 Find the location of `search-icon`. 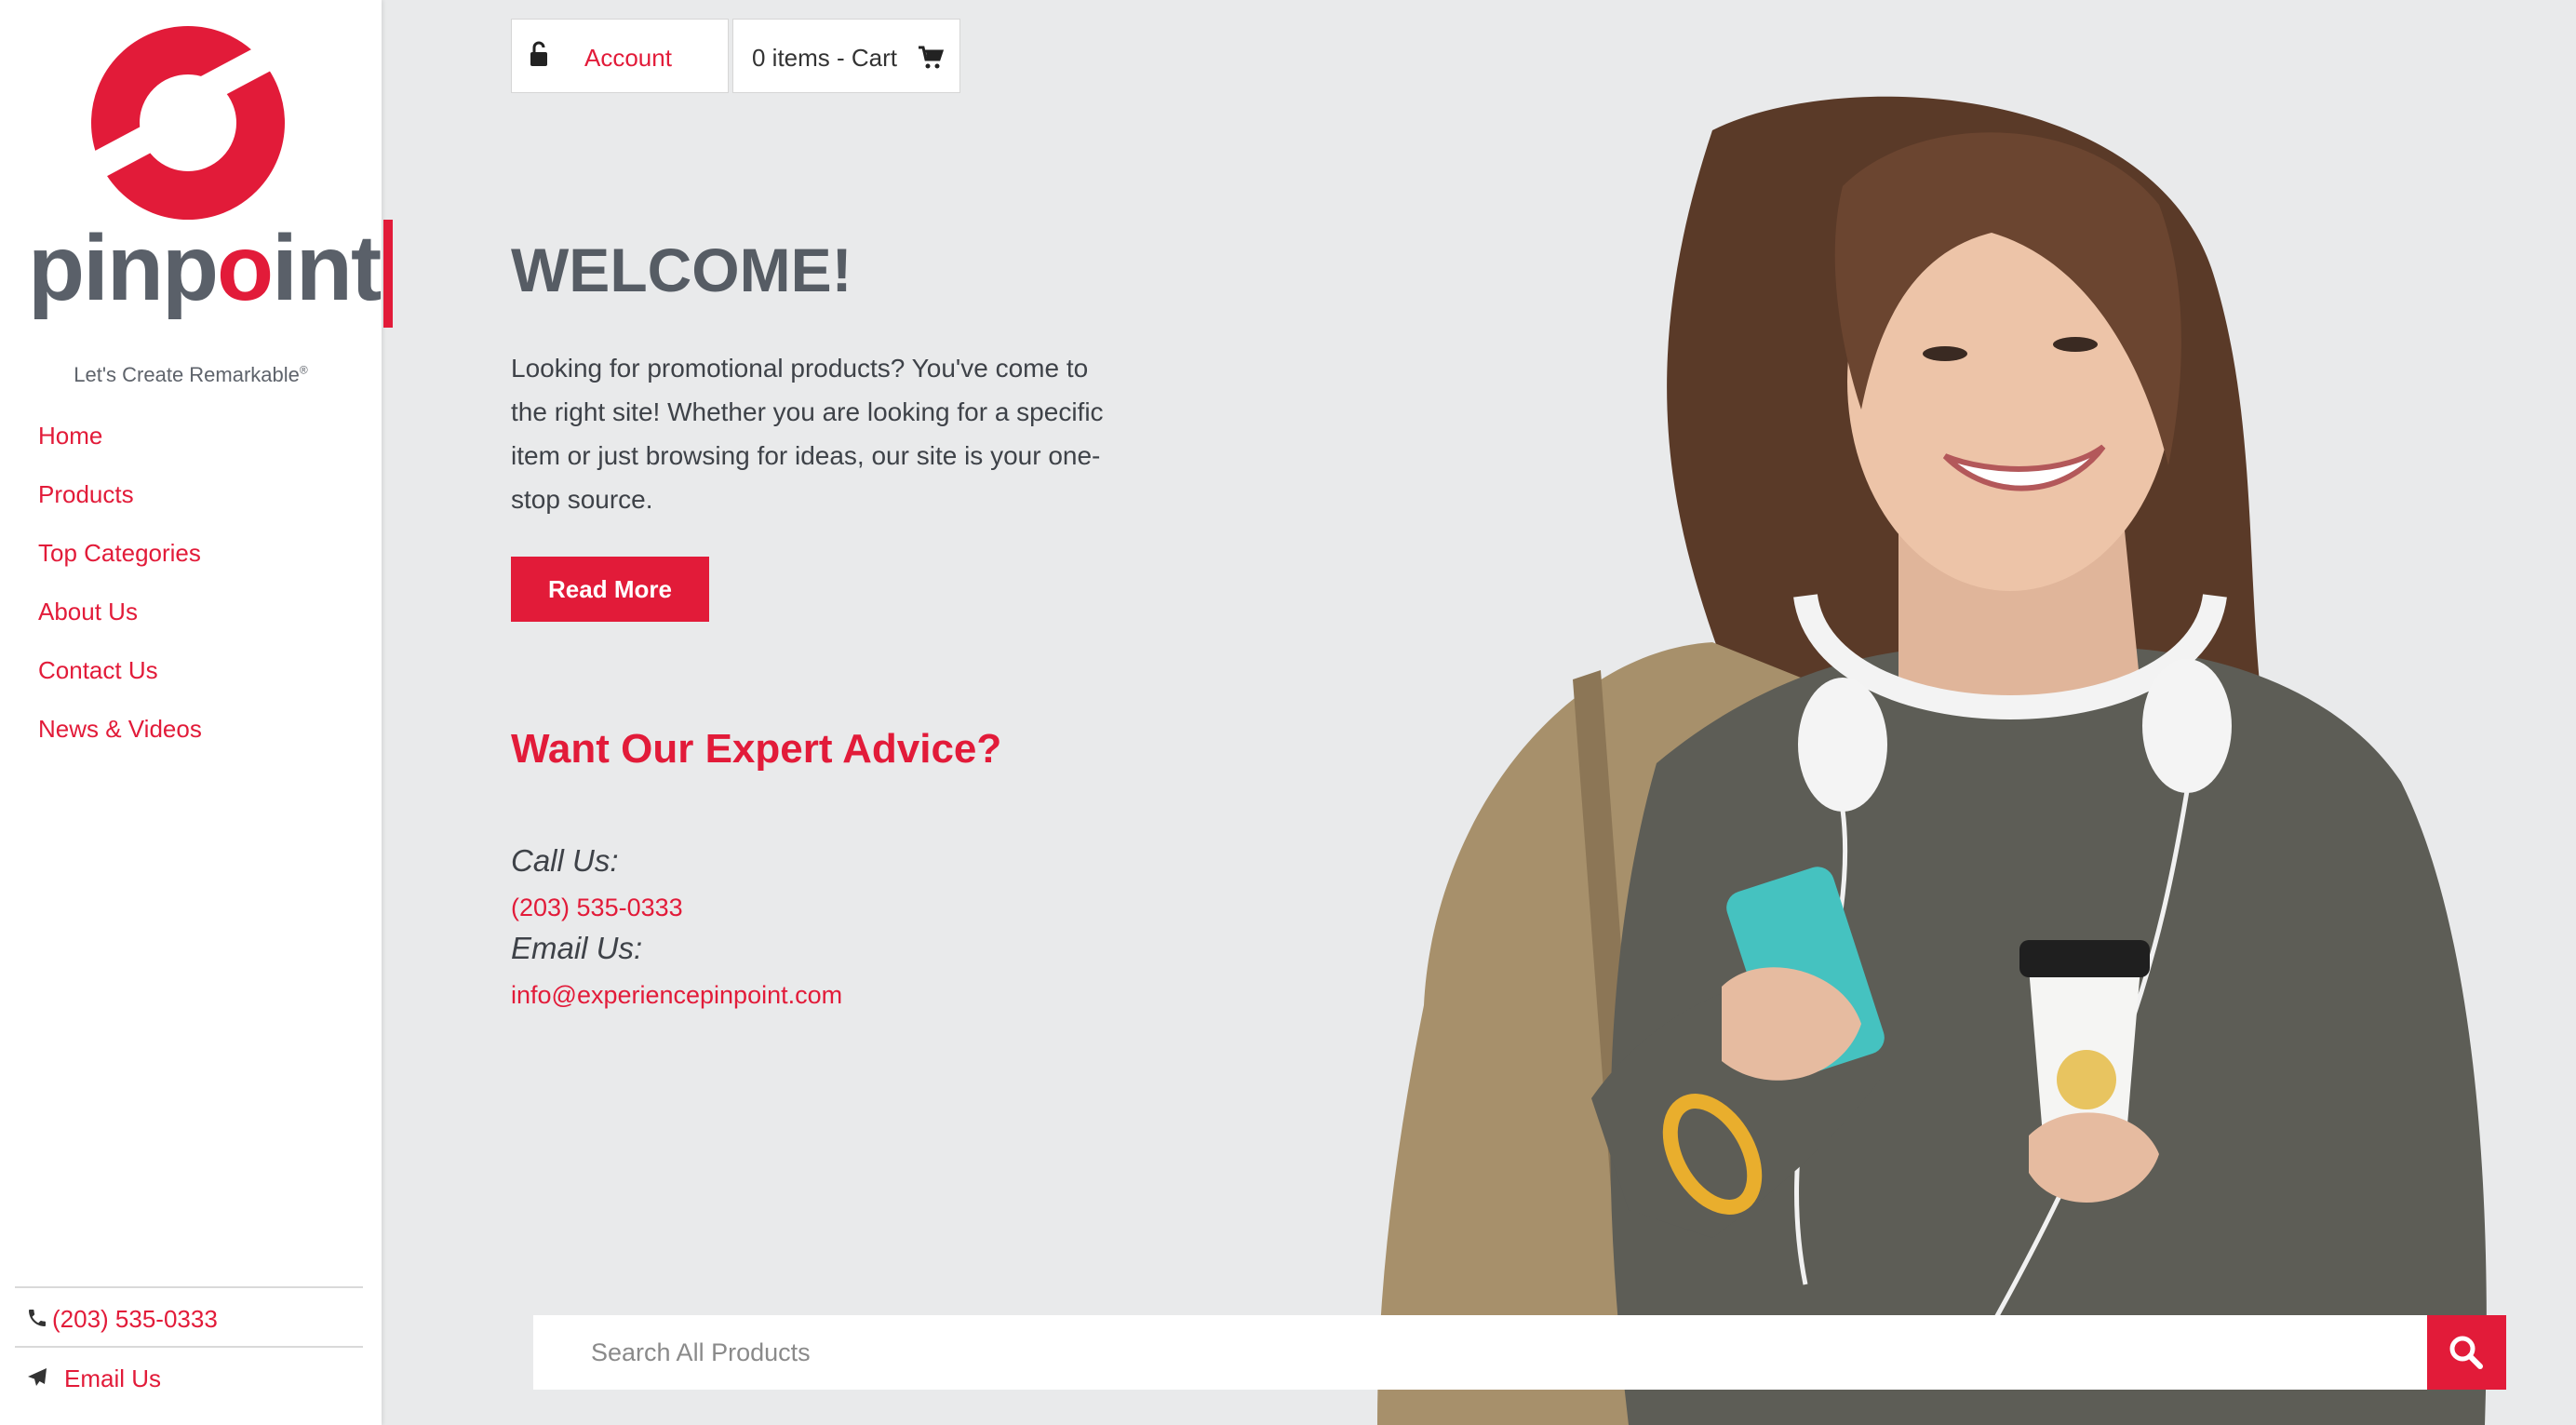

search-icon is located at coordinates (2466, 1352).